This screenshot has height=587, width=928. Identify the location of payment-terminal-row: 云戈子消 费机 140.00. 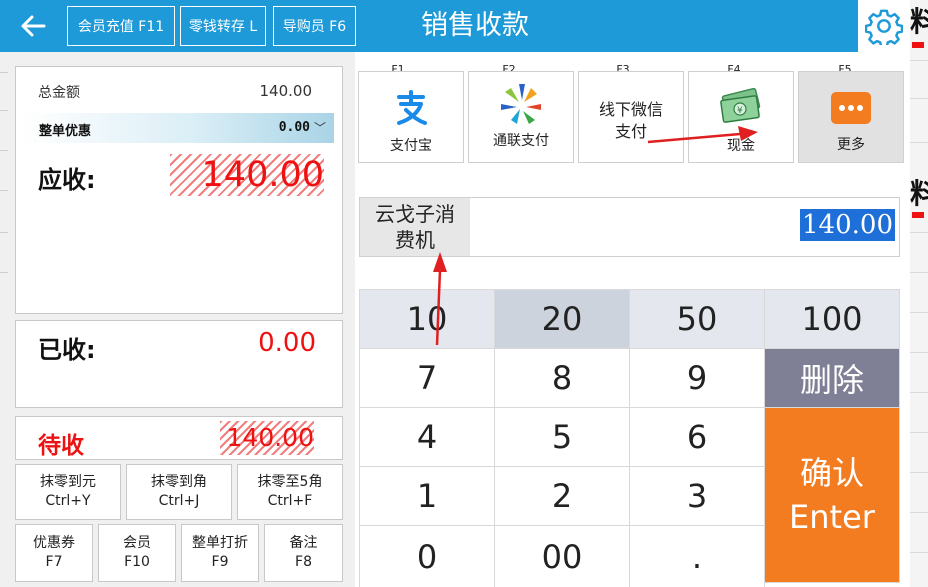
(629, 227).